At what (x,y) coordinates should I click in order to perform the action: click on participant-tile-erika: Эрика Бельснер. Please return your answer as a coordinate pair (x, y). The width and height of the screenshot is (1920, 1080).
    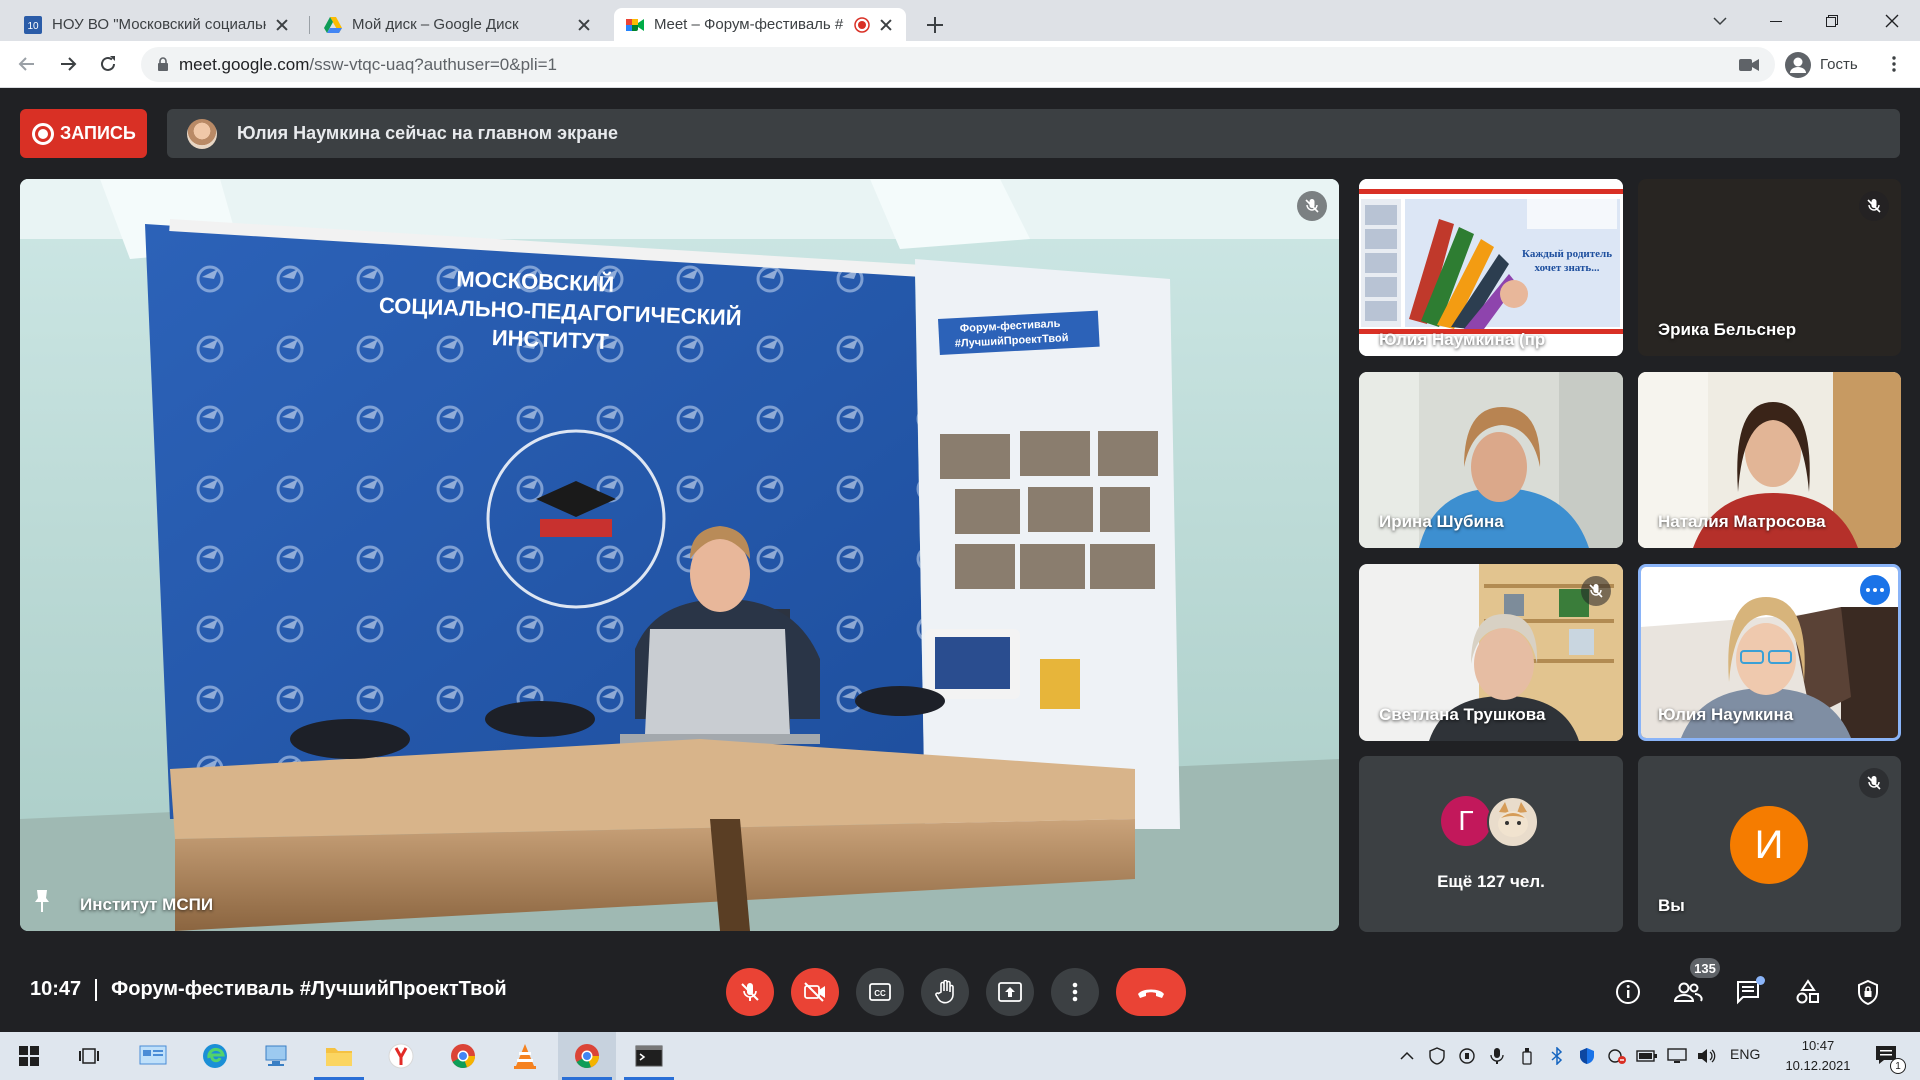
    Looking at the image, I should click on (1769, 267).